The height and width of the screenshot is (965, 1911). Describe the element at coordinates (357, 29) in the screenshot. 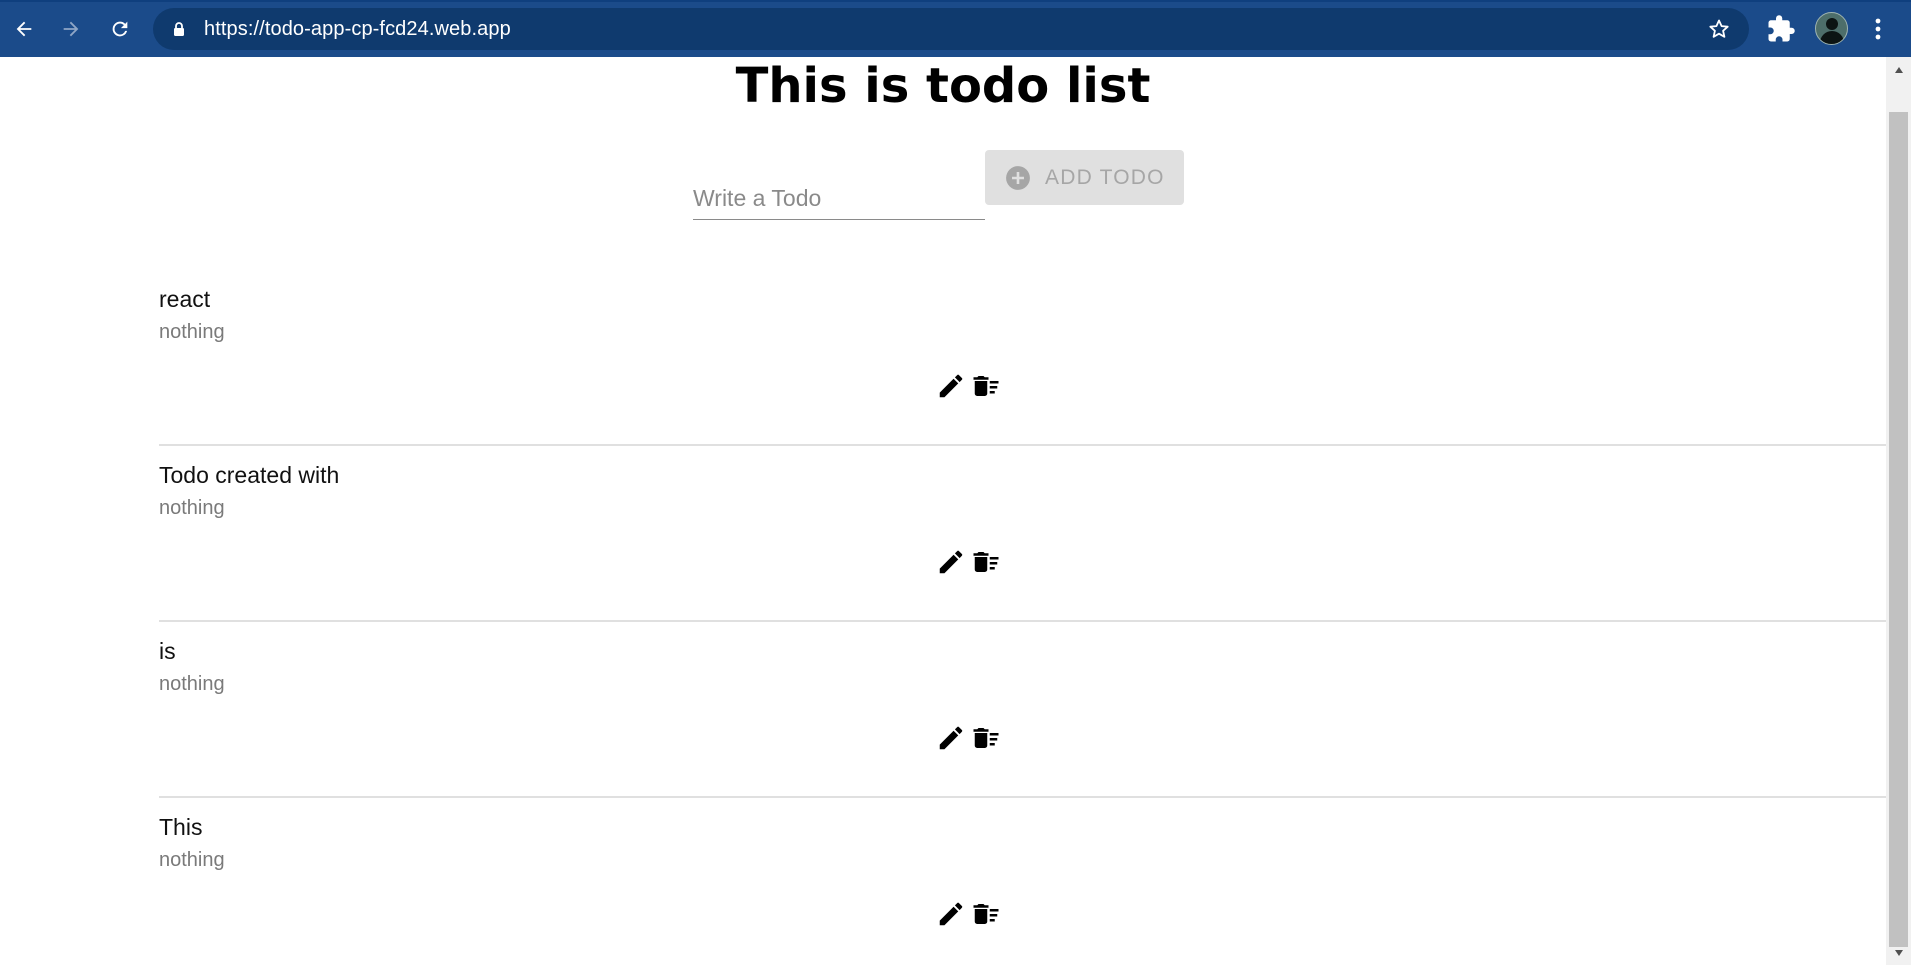

I see `url-text: https://todo-app-cp-fcd24.web.app` at that location.